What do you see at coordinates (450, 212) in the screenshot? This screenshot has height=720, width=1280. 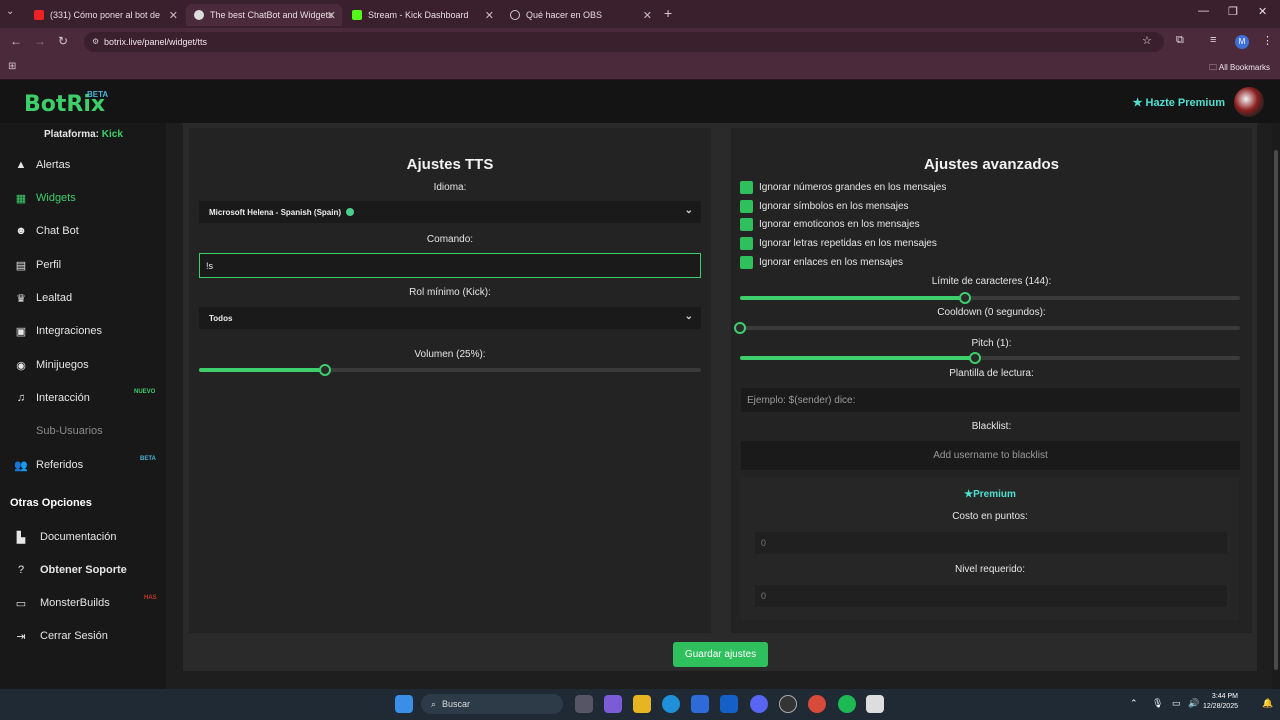 I see `language-select: Microsoft Helena - Spanish (Spain) ⌄` at bounding box center [450, 212].